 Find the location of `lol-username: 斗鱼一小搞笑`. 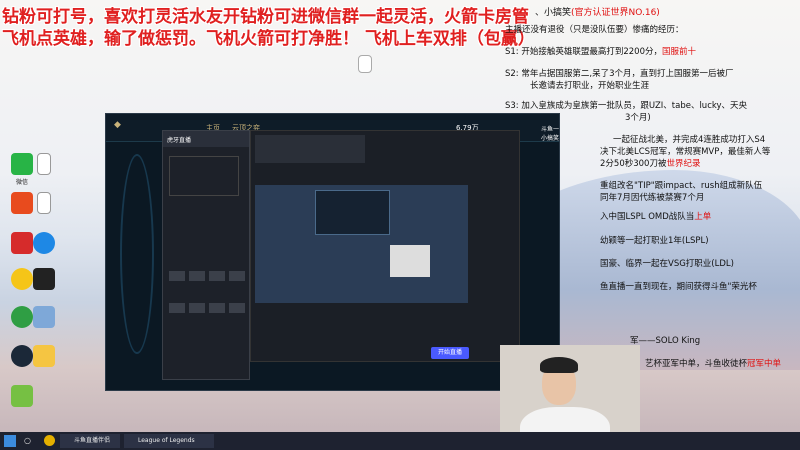

lol-username: 斗鱼一小搞笑 is located at coordinates (550, 134).